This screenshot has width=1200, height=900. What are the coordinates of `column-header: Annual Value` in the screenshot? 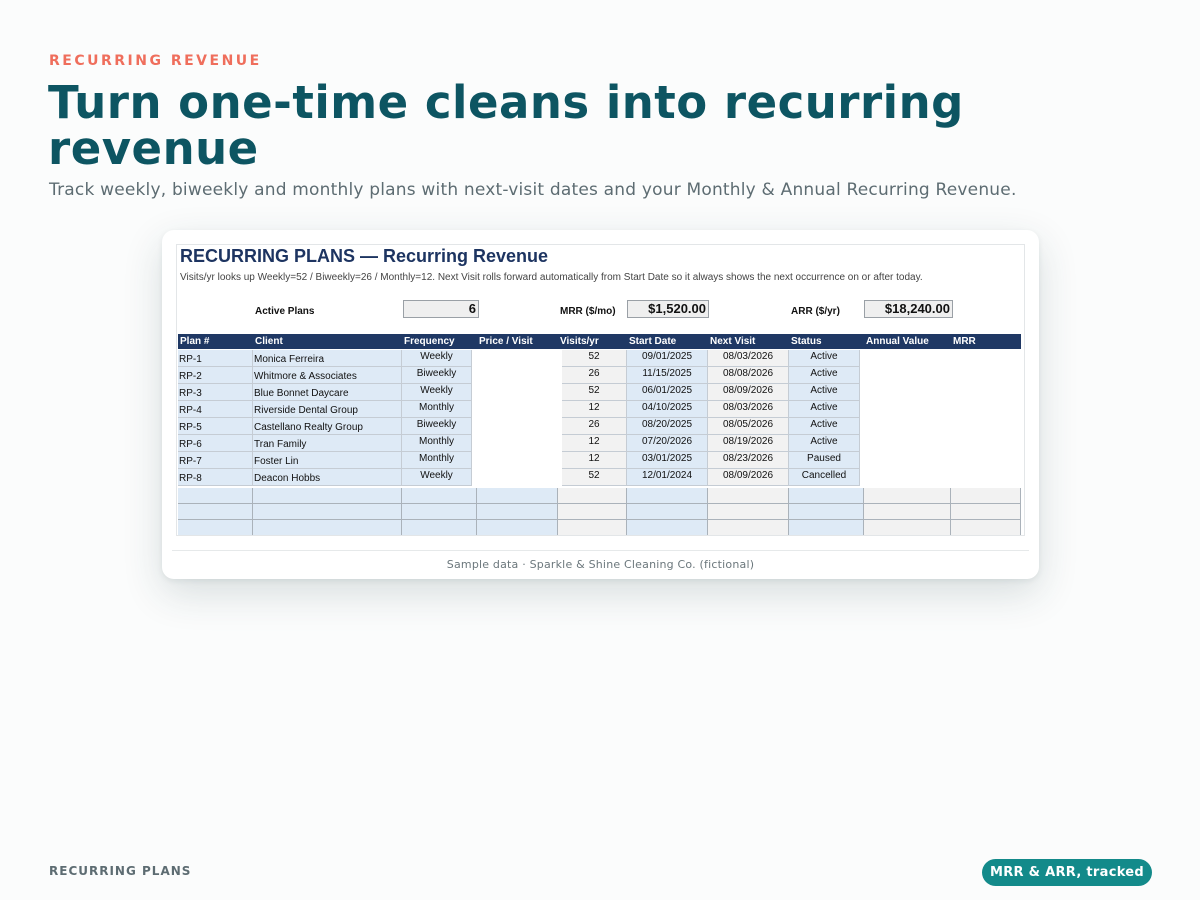 It's located at (896, 341).